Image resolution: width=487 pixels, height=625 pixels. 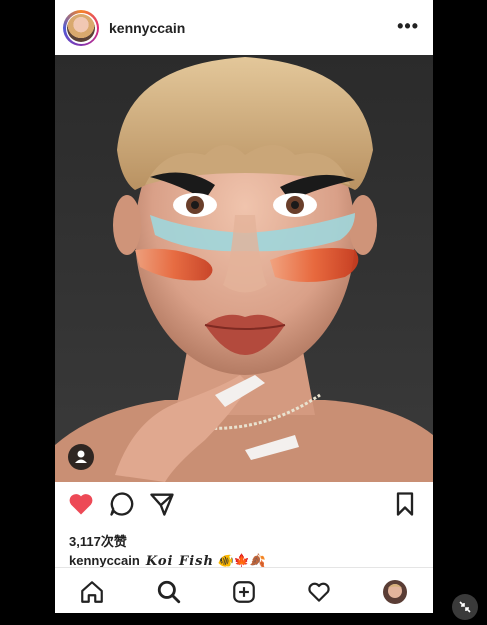 What do you see at coordinates (169, 594) in the screenshot?
I see `search-icon` at bounding box center [169, 594].